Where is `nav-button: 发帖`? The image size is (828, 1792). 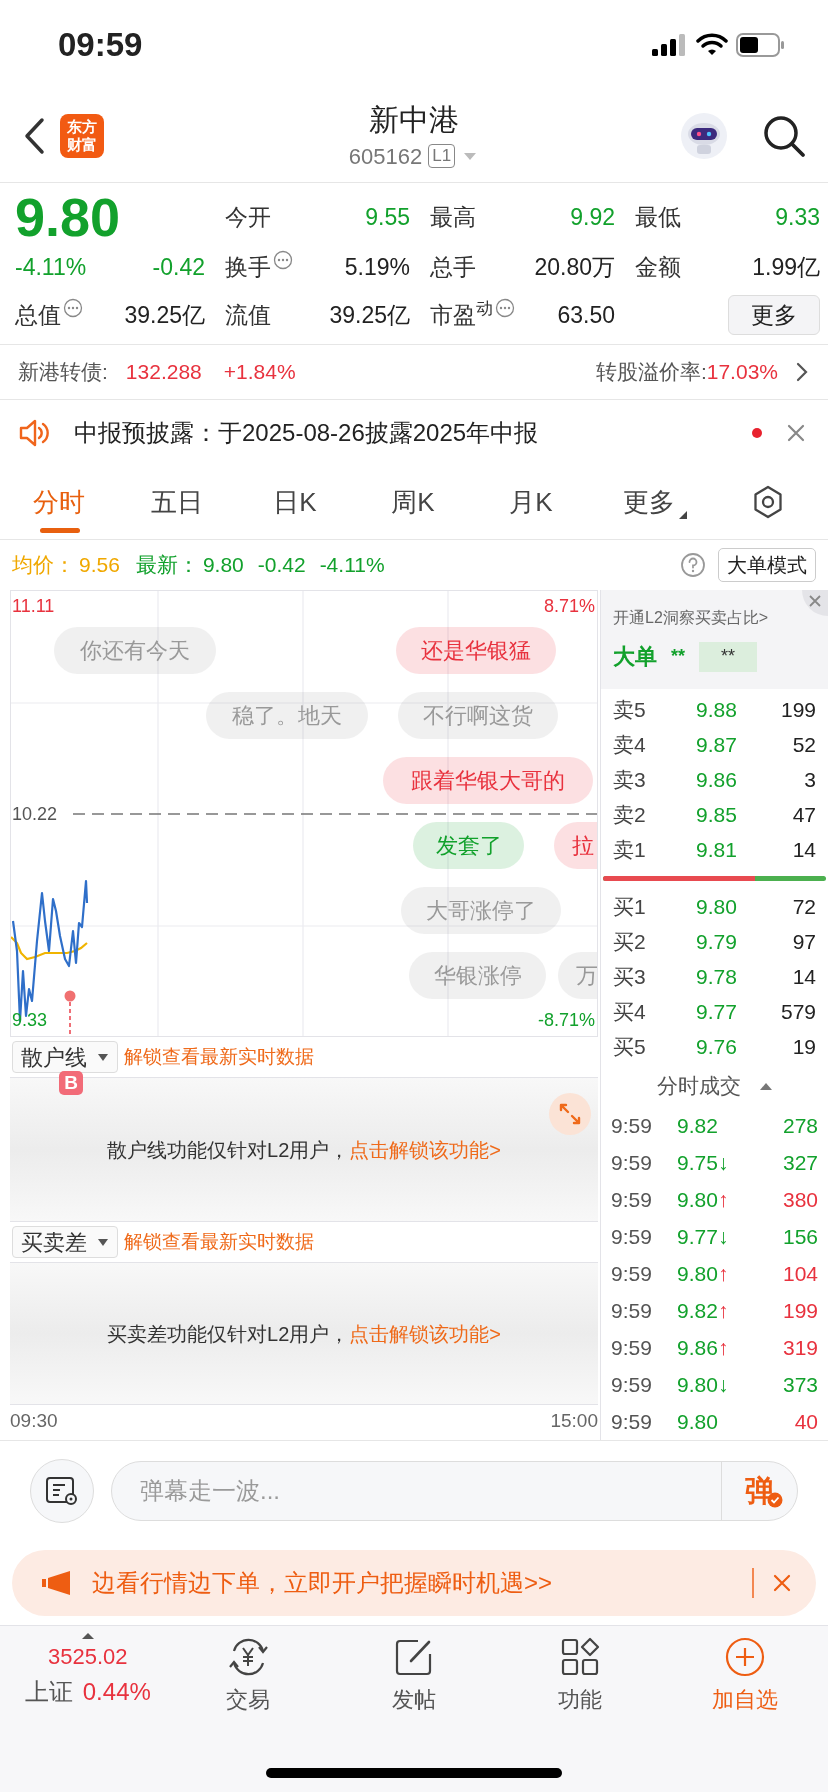
nav-button: 发帖 is located at coordinates (414, 1676).